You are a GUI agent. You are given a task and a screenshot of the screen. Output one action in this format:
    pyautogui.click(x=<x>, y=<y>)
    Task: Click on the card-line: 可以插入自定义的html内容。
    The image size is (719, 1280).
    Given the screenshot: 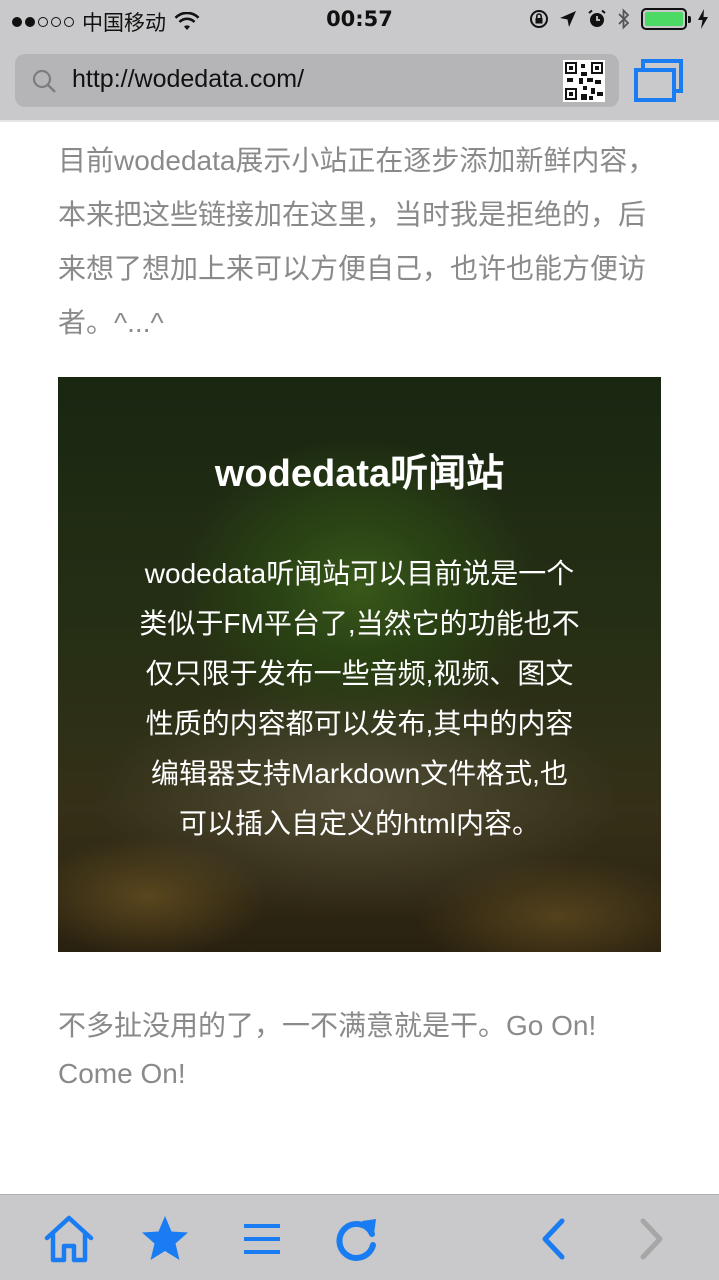 What is the action you would take?
    pyautogui.click(x=359, y=823)
    